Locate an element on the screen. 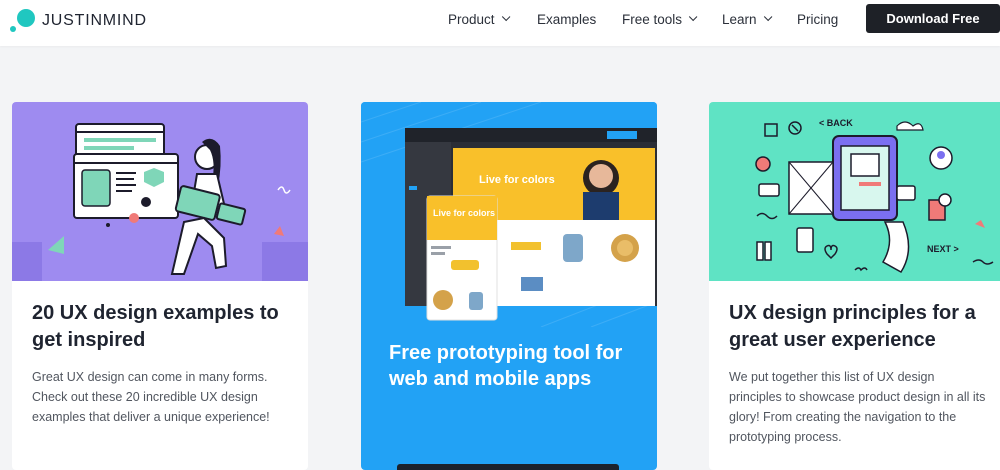 Image resolution: width=1000 pixels, height=470 pixels. card-hero-illustration is located at coordinates (160, 191).